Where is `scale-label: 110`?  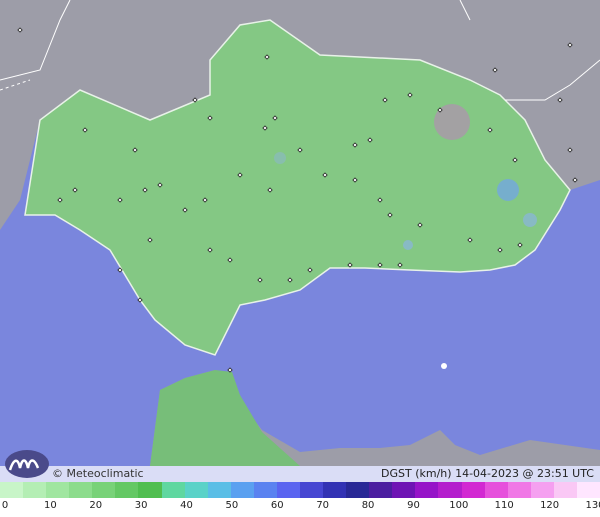 scale-label: 110 is located at coordinates (504, 505).